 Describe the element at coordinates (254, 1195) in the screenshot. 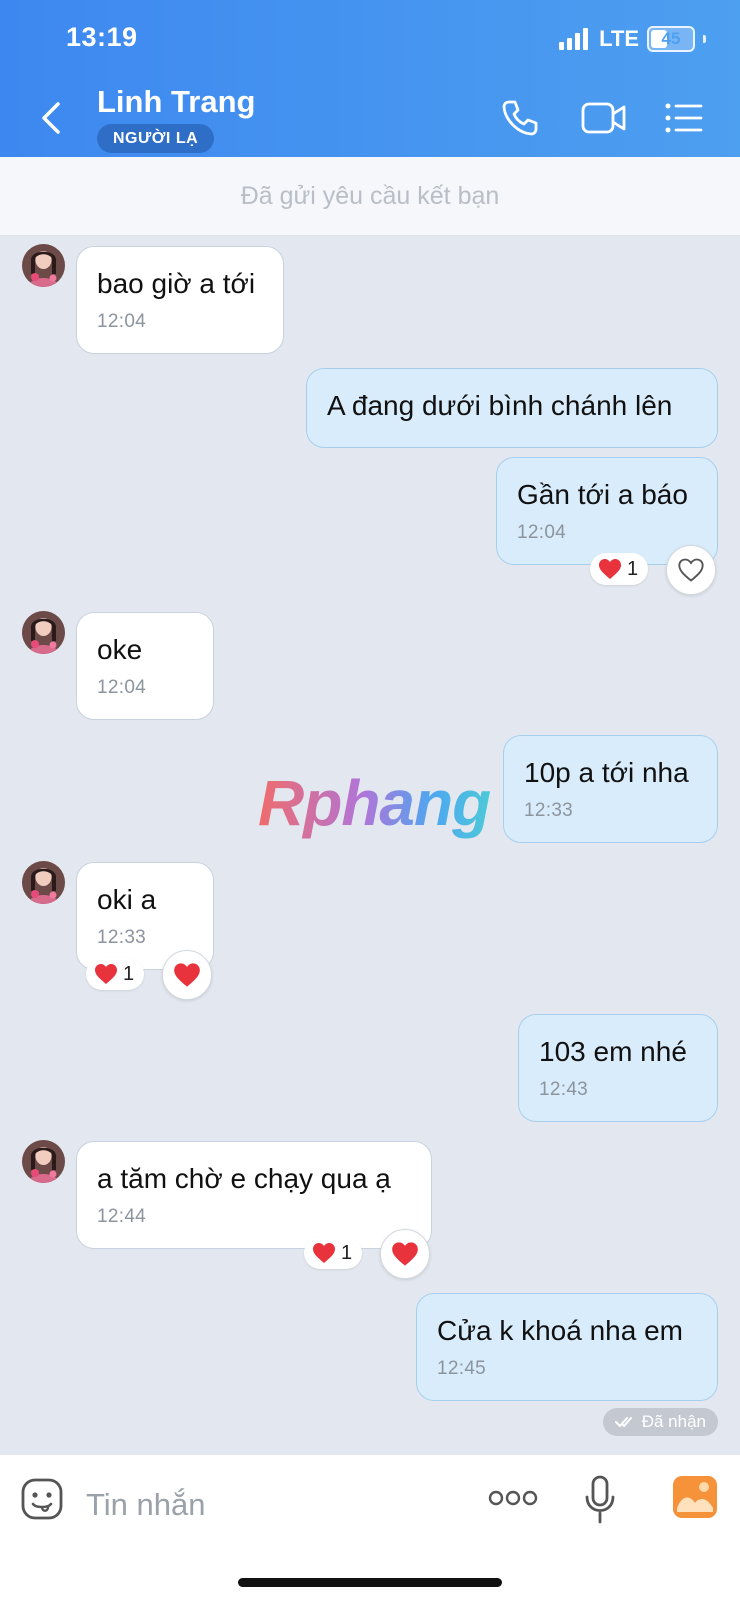

I see `message-bubble-incoming: a tăm chờ e chạy qua ạ 12:44` at that location.